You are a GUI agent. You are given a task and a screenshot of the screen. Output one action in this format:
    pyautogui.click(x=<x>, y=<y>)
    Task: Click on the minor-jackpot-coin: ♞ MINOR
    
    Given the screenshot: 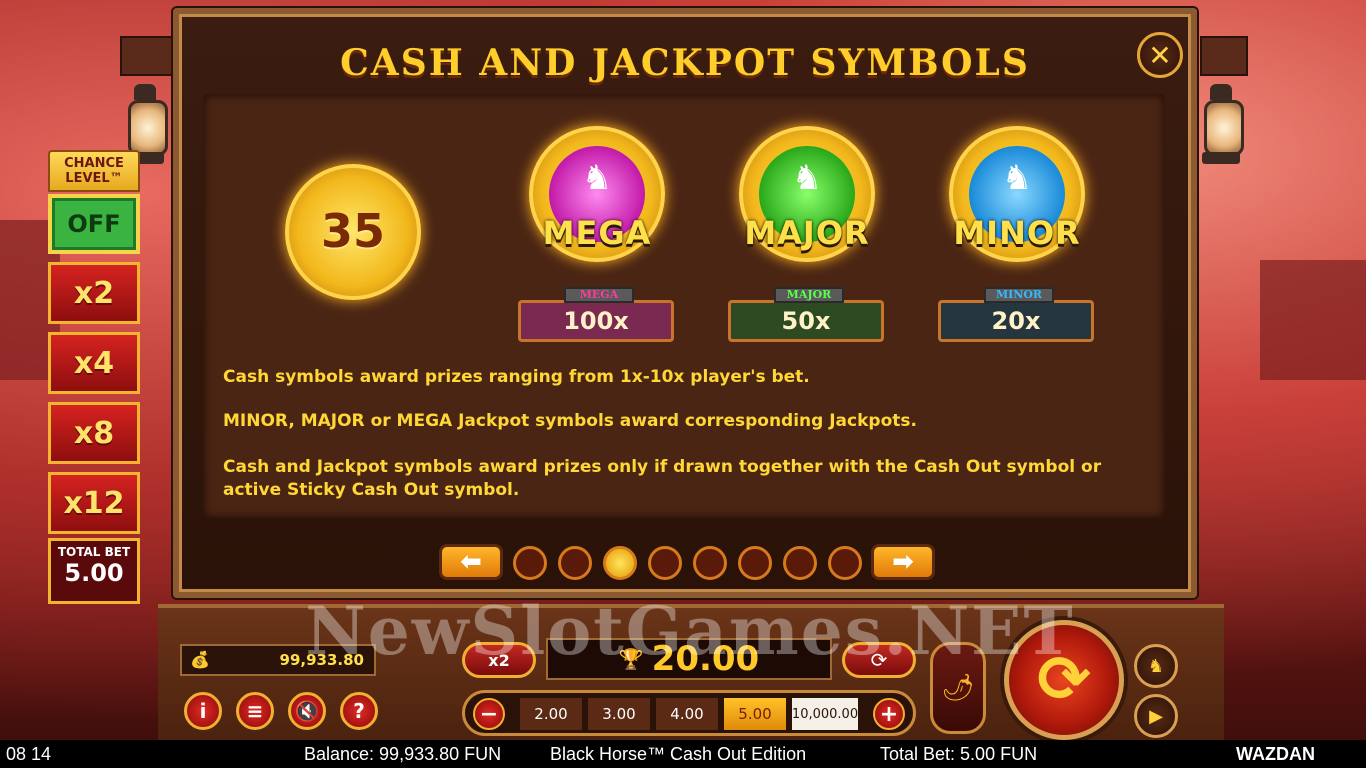 What is the action you would take?
    pyautogui.click(x=1017, y=194)
    